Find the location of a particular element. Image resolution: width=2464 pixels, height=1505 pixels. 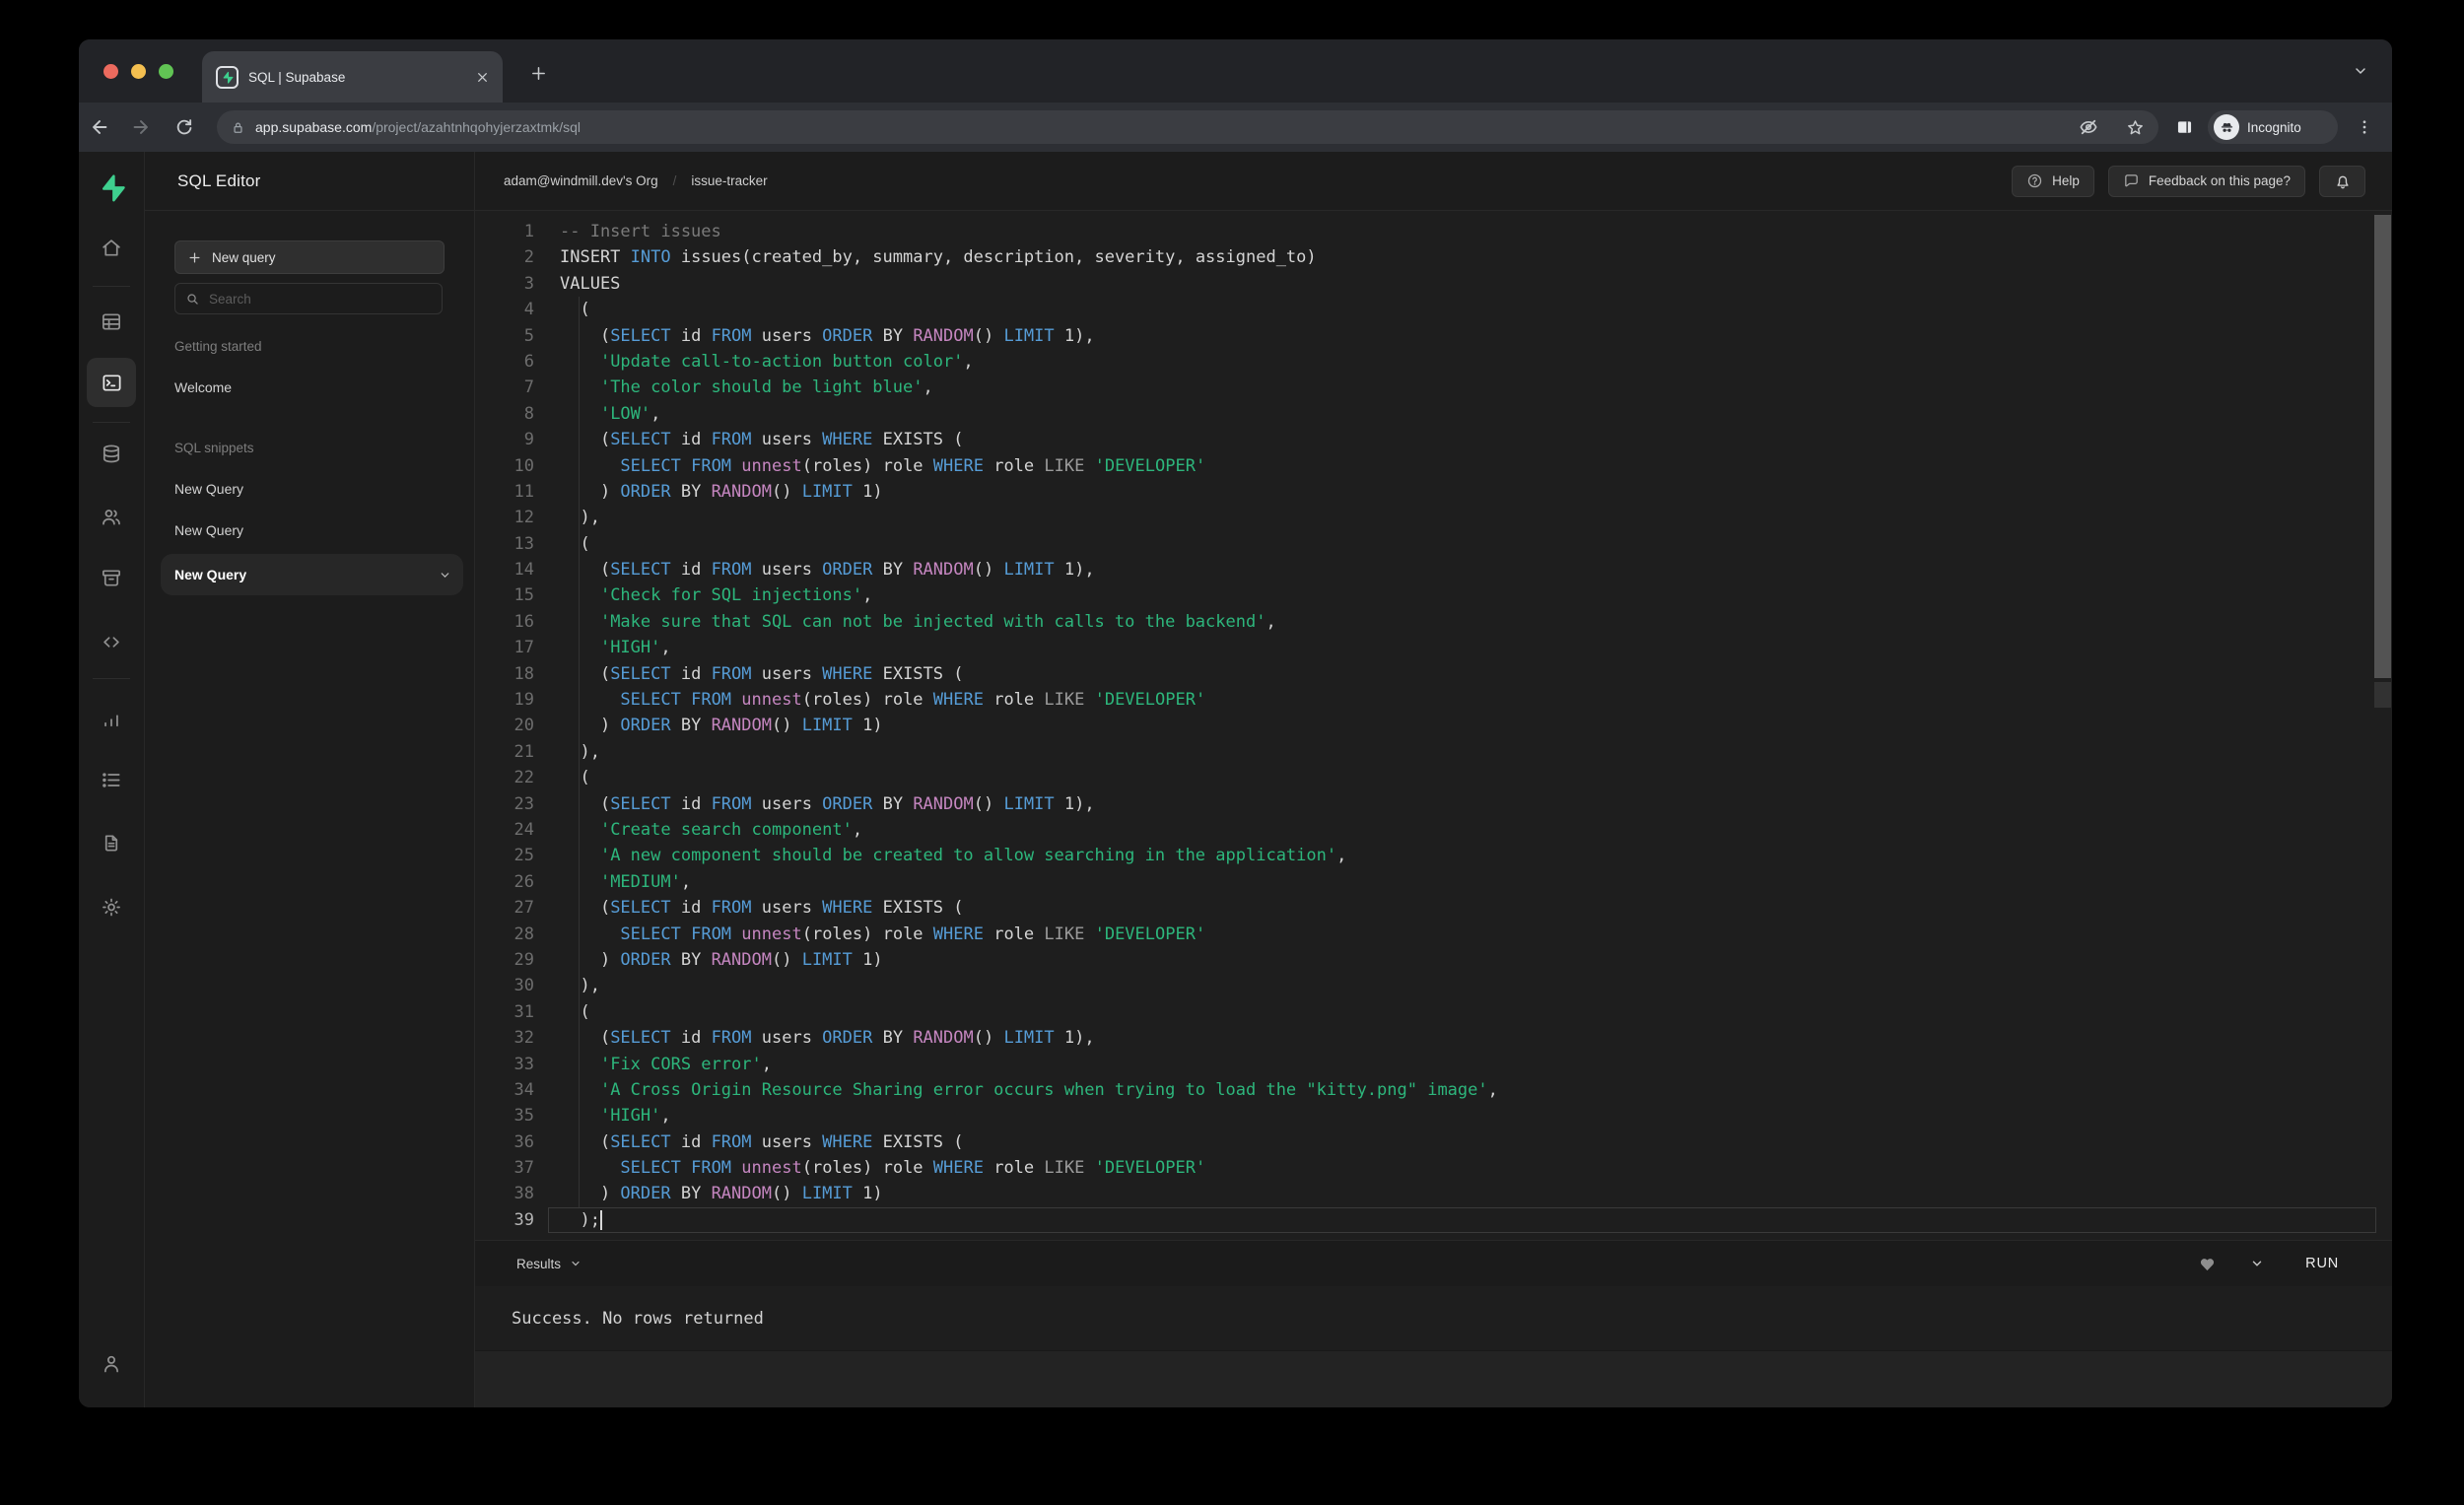

code-line: 6 'Update call-to-action button color', is located at coordinates (1433, 362).